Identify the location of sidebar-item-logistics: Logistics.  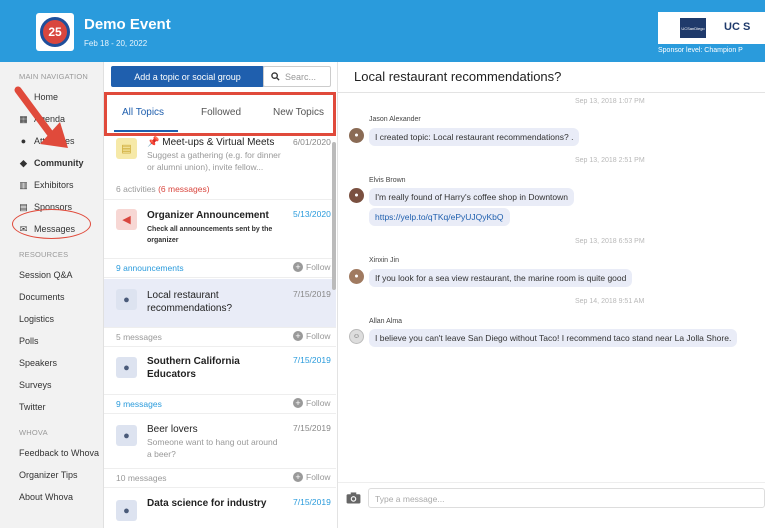
(36, 319).